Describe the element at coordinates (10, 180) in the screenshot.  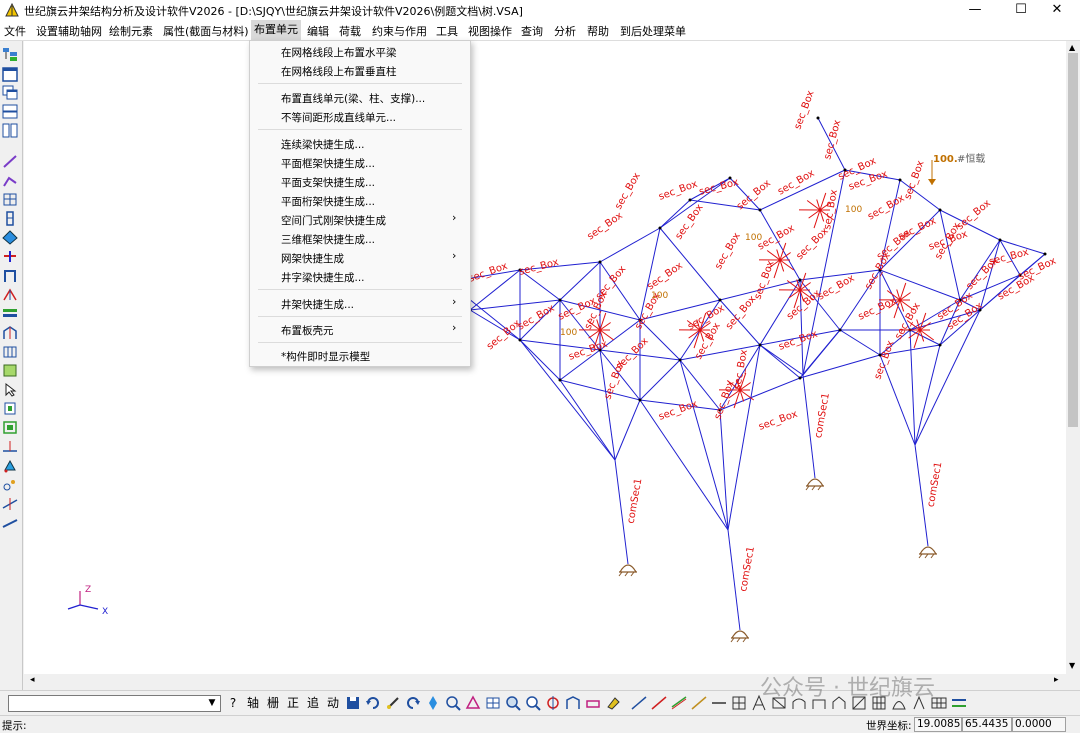
I see `draw-polyline-icon` at that location.